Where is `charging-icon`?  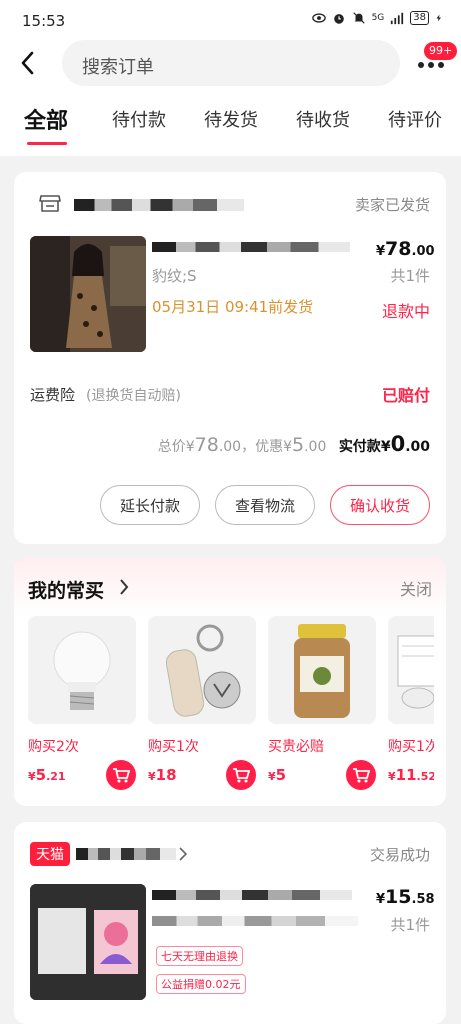 charging-icon is located at coordinates (438, 18).